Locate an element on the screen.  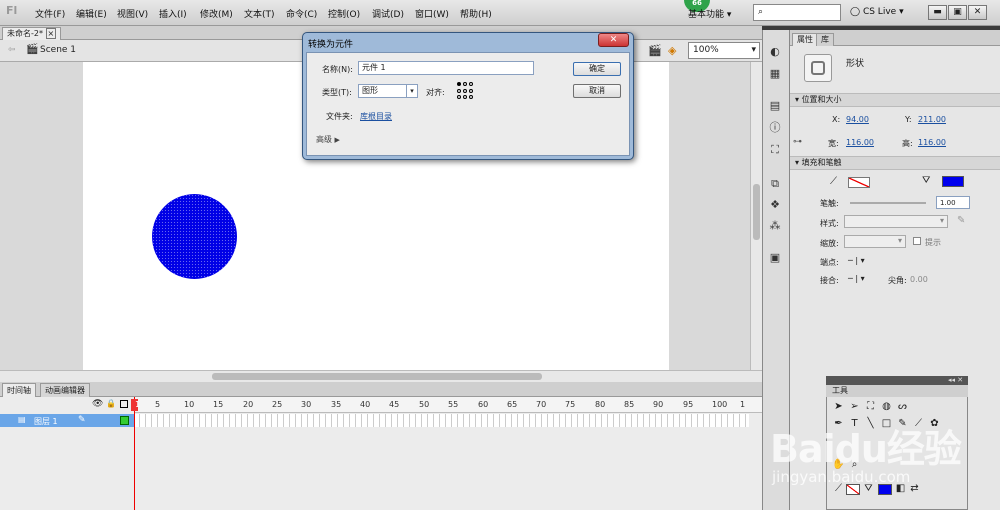
menu-commands: 命令(C) is located at coordinates (301, 13).